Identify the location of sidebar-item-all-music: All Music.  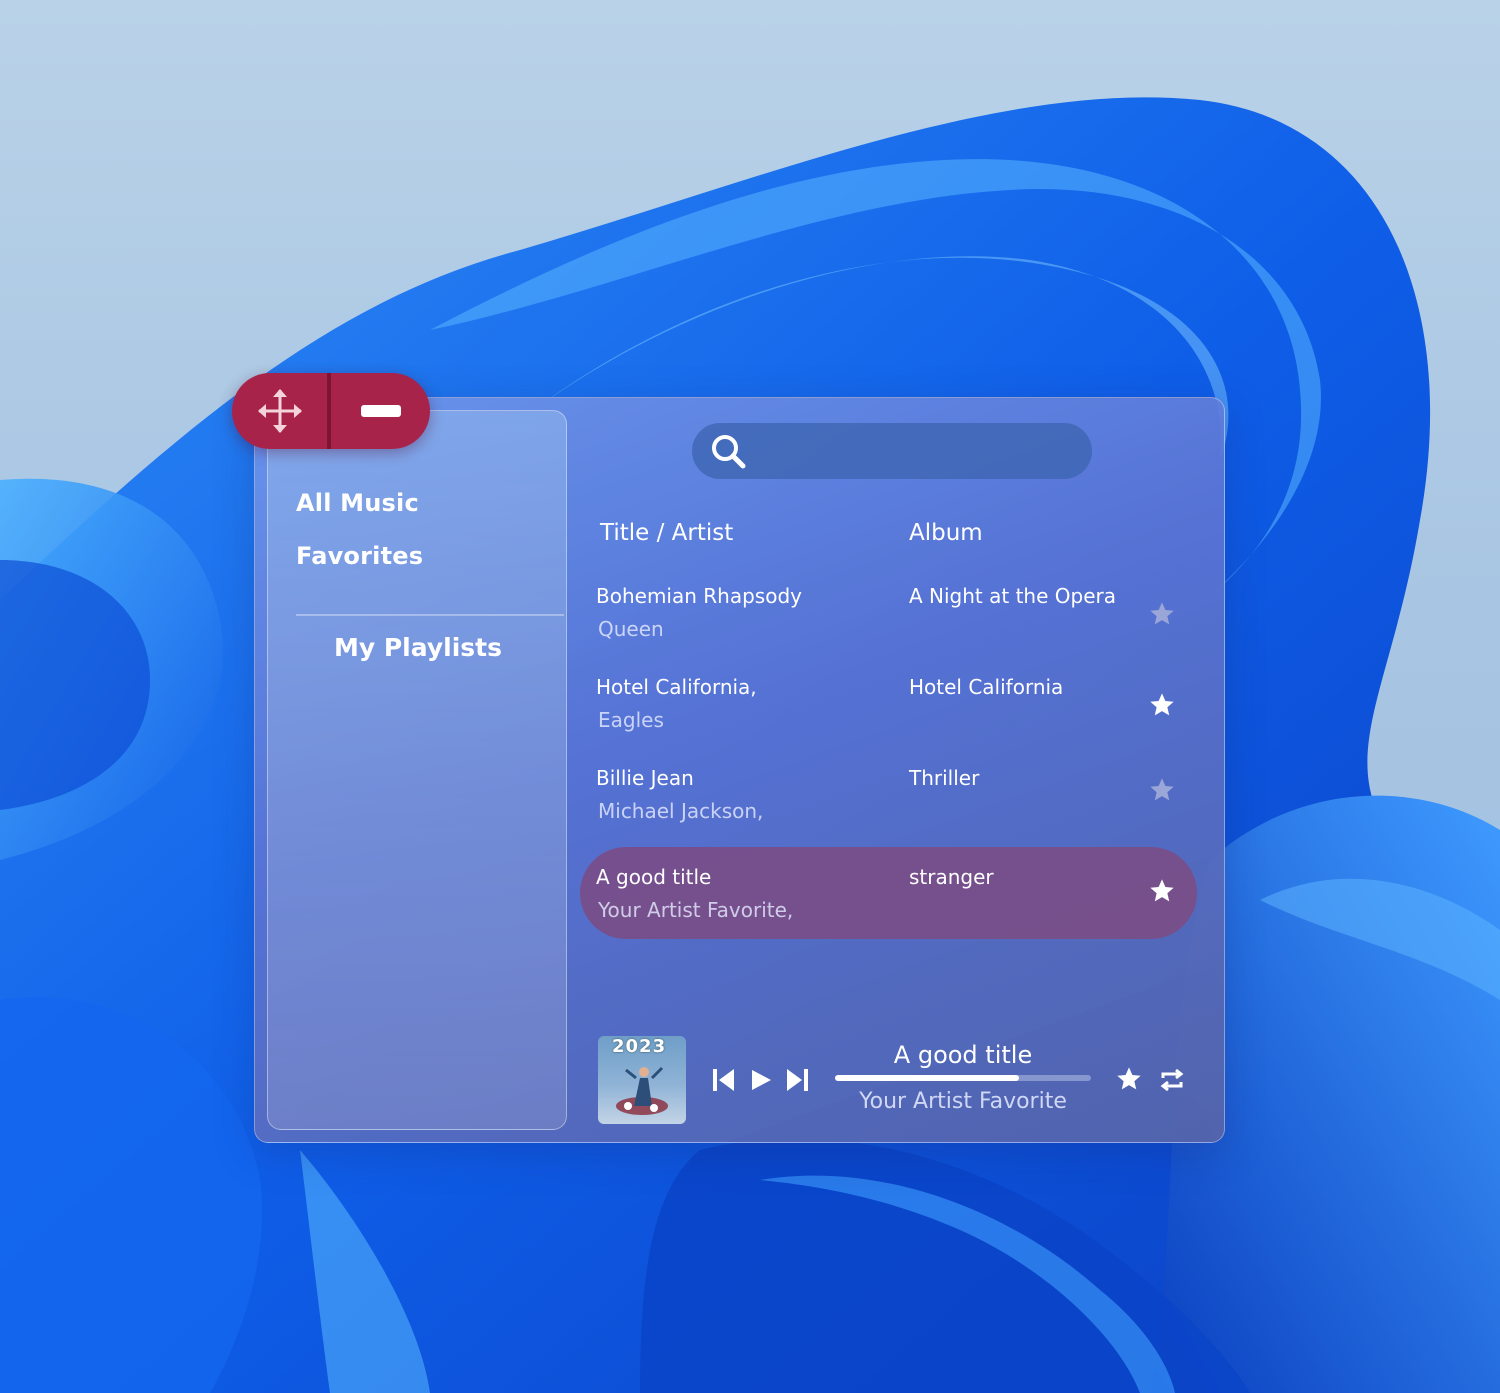
(357, 503).